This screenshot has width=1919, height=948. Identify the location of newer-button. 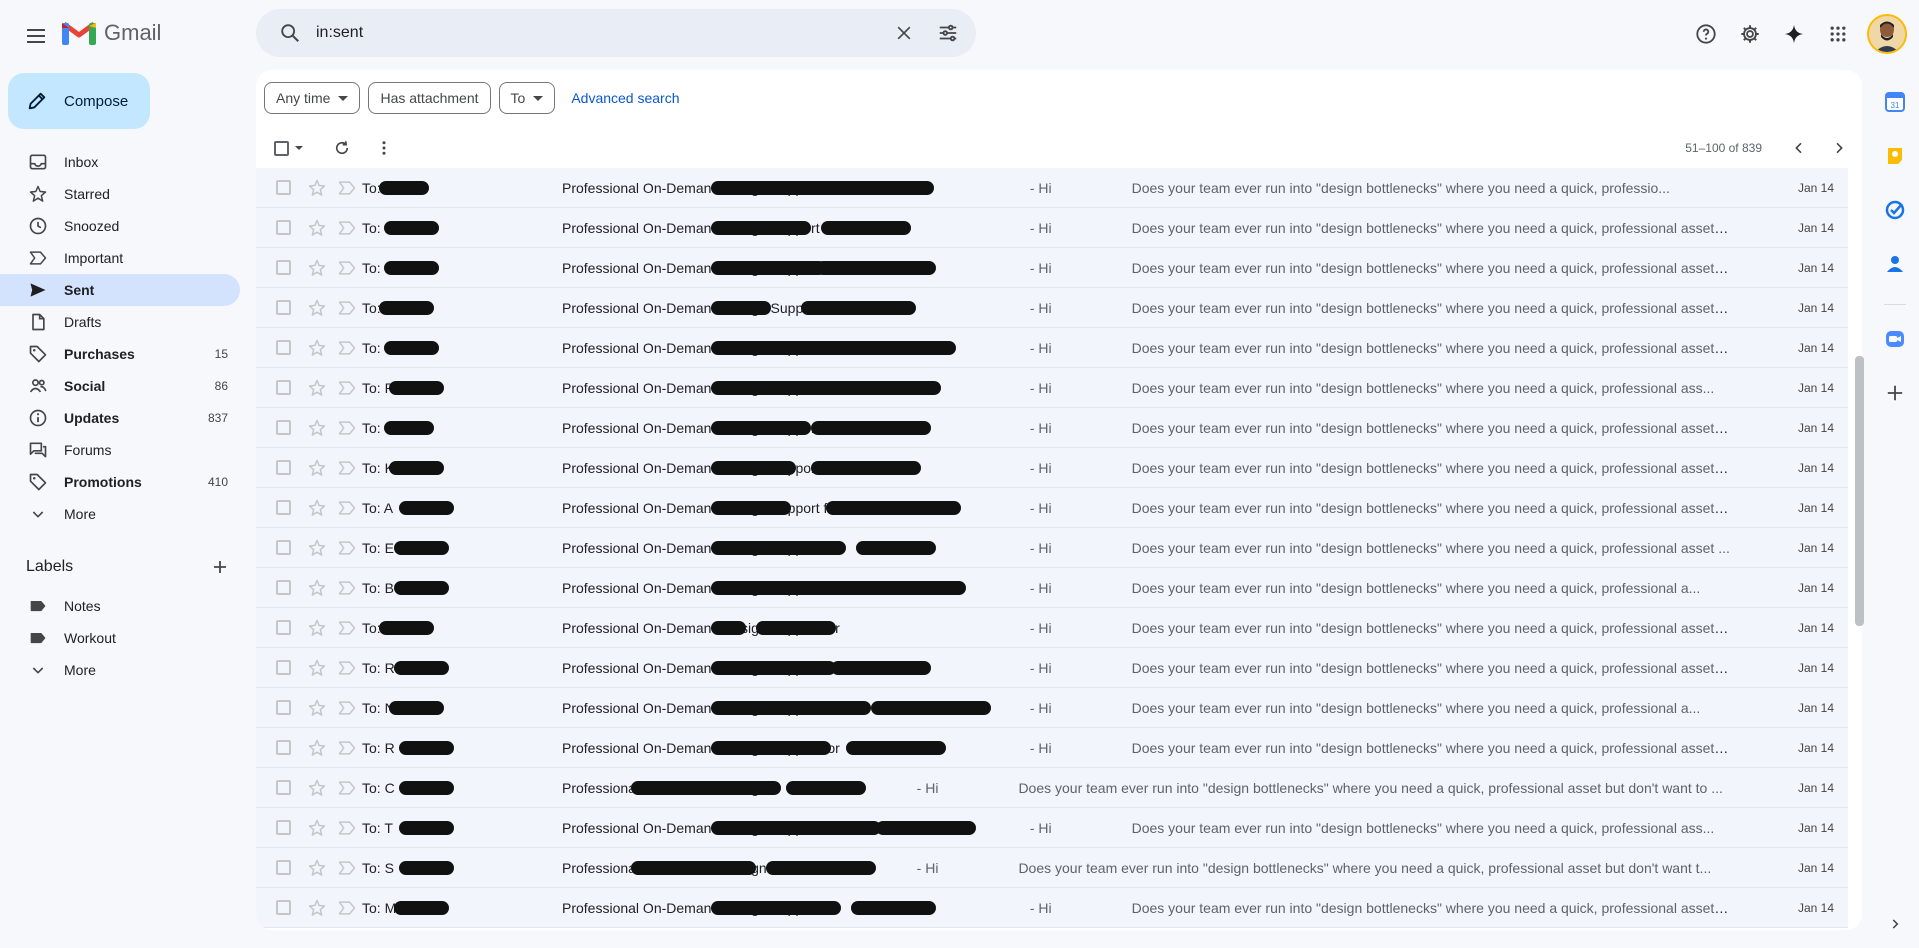
(1799, 148).